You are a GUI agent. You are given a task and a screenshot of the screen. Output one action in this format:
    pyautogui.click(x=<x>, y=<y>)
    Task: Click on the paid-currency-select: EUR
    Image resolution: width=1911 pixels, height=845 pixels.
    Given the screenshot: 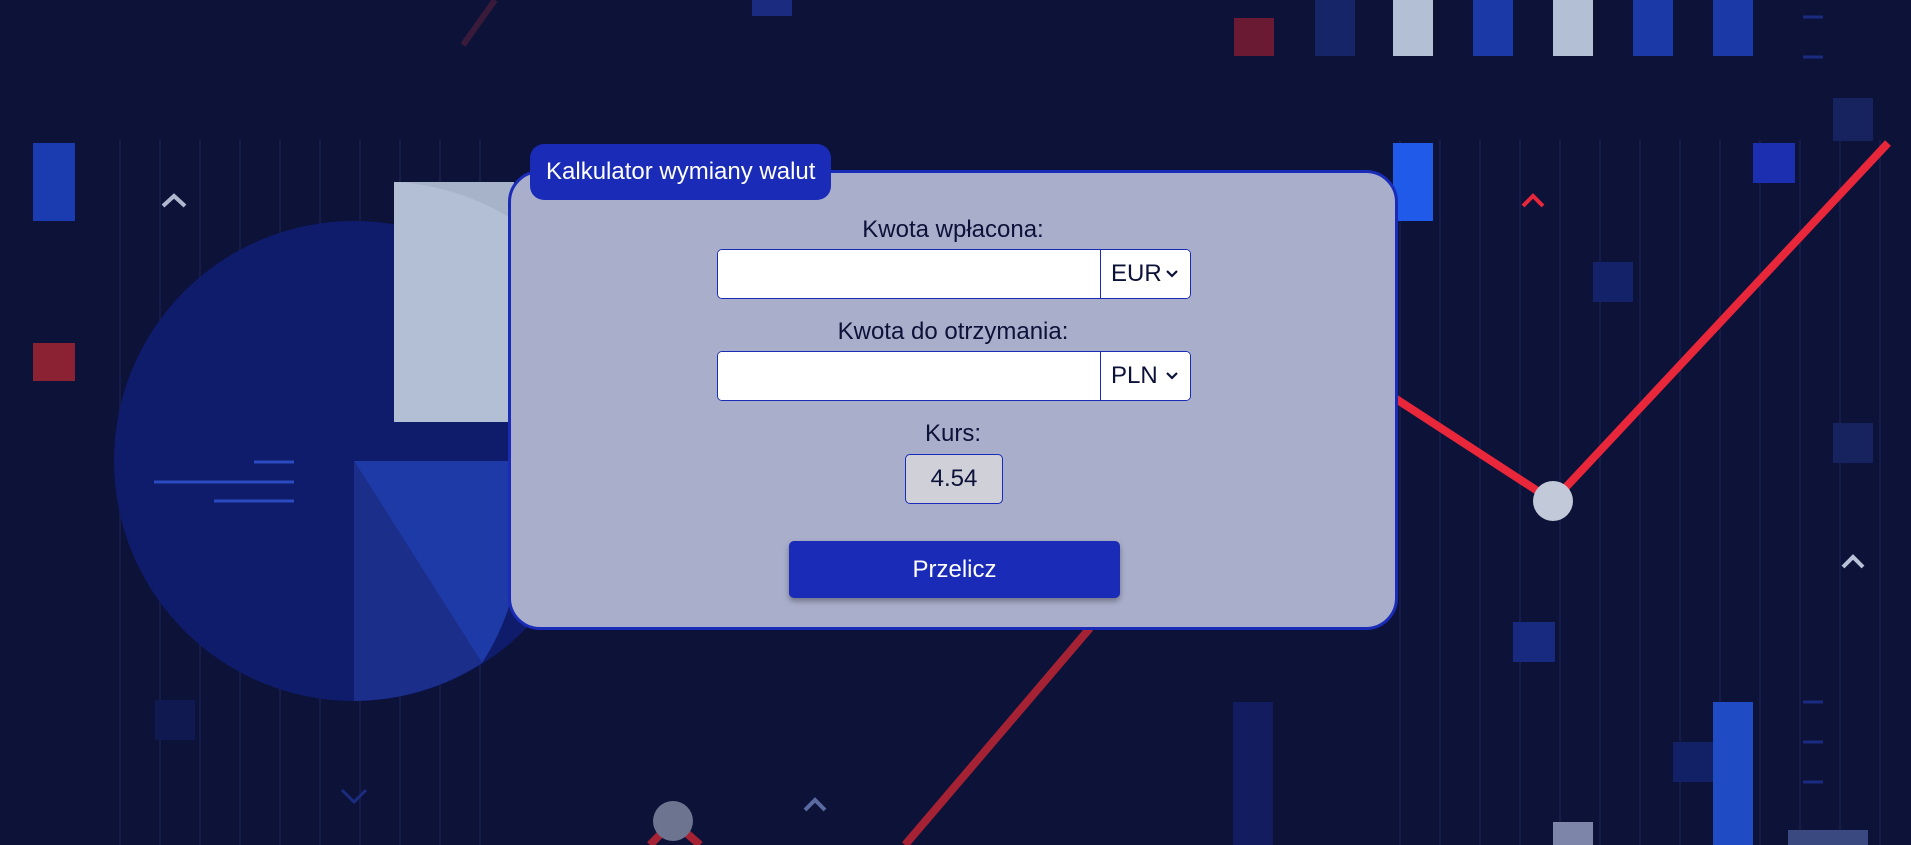 What is the action you would take?
    pyautogui.click(x=1145, y=274)
    